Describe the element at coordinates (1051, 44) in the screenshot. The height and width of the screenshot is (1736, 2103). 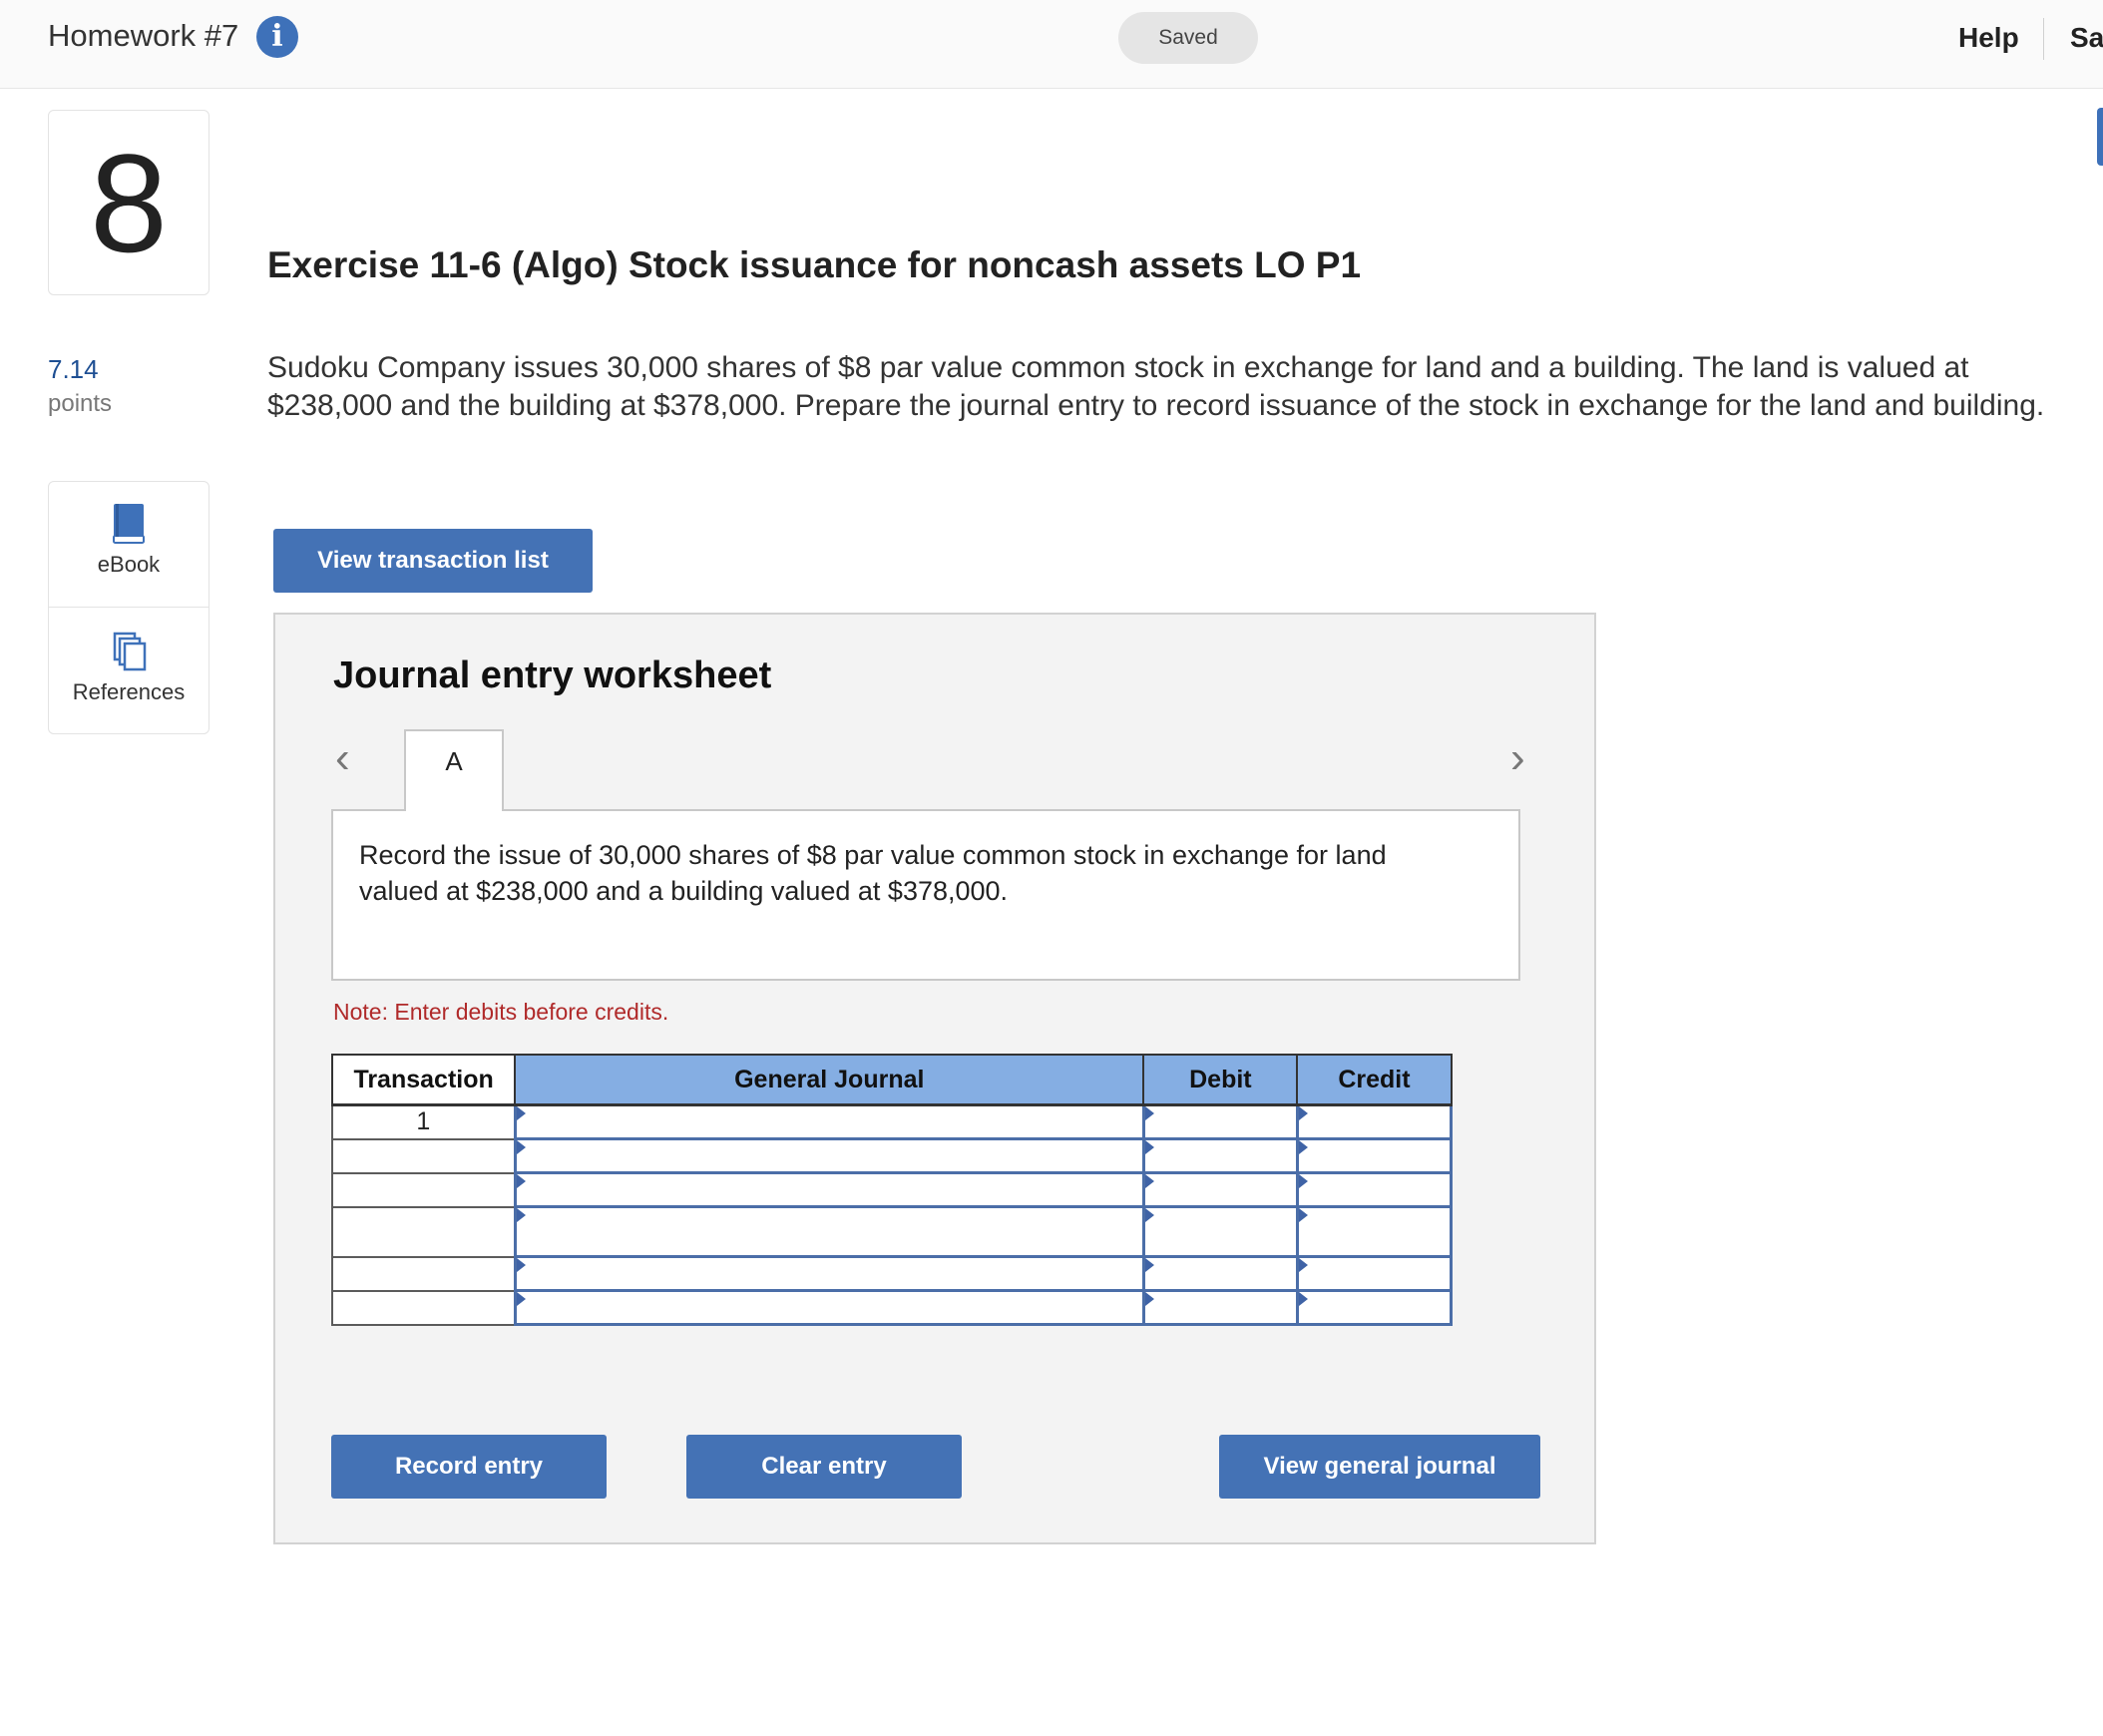
I see `top-bar: Homework #7 i Saved Help Sa` at that location.